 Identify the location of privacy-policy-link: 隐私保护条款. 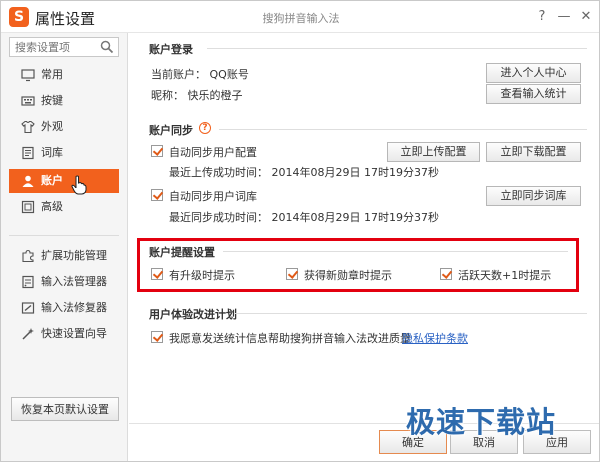
(435, 338).